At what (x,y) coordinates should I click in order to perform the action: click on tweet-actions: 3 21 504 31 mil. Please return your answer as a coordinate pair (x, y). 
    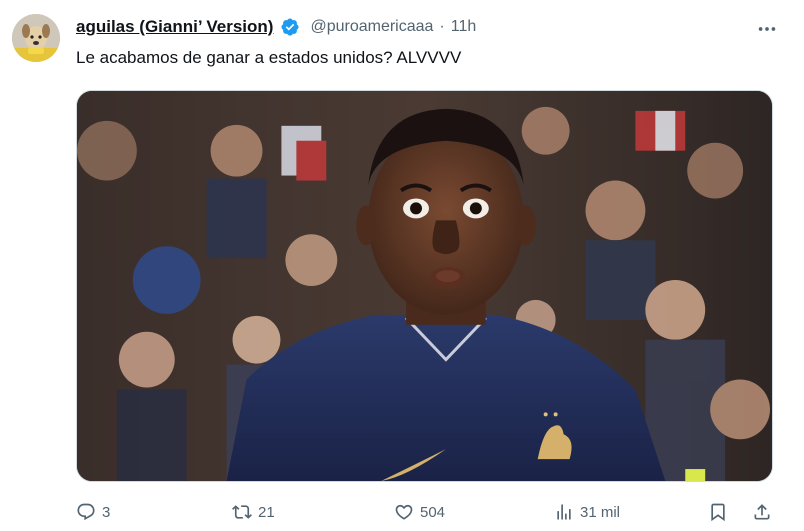
    Looking at the image, I should click on (426, 512).